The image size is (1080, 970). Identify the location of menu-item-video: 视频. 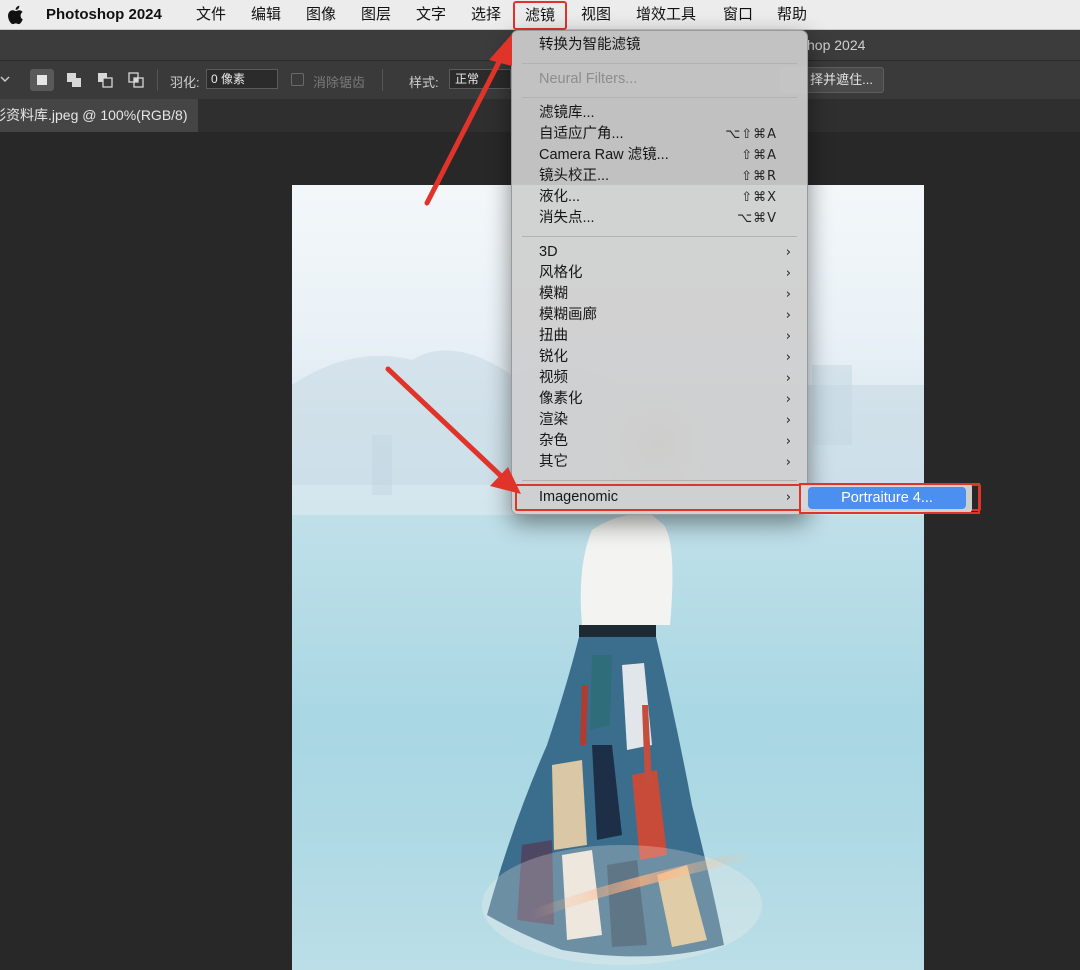
(553, 378).